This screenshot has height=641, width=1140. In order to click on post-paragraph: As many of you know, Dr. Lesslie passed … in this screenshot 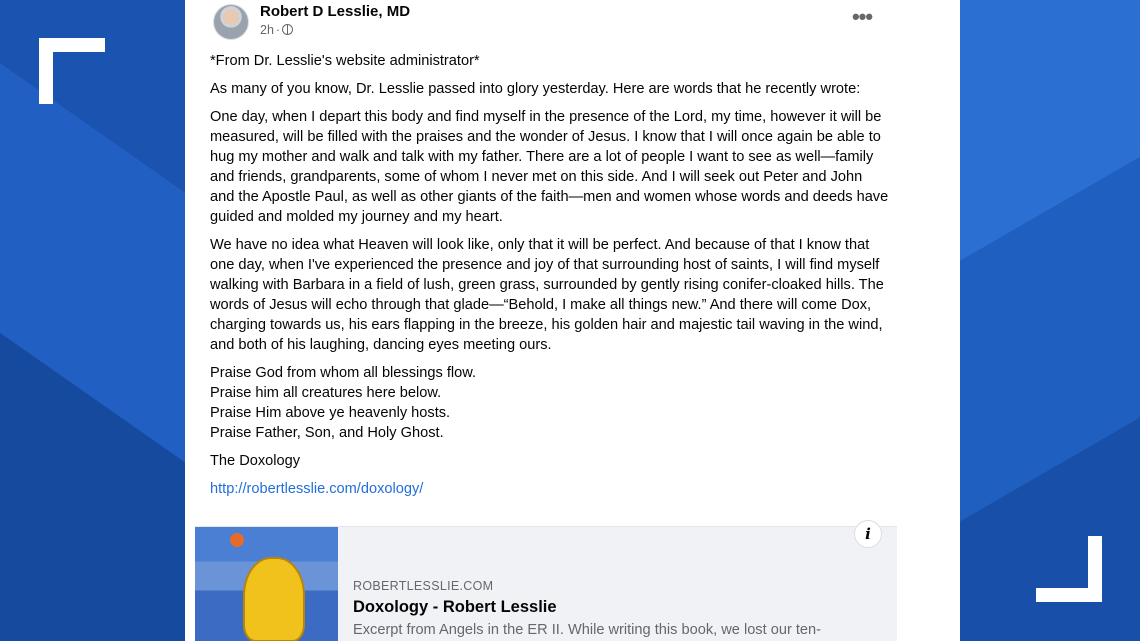, I will do `click(535, 89)`.